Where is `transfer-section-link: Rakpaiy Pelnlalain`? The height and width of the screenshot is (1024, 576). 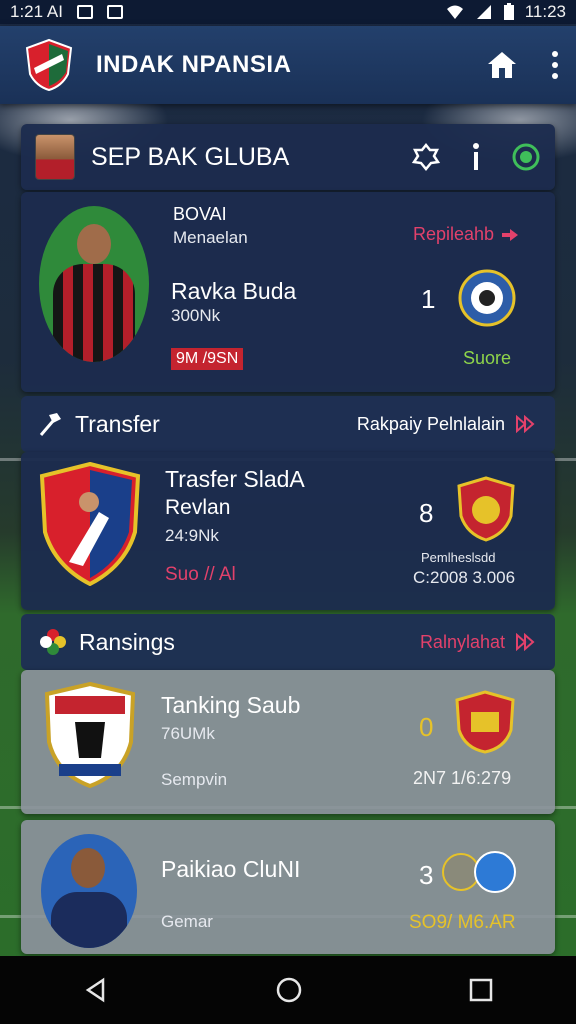
transfer-section-link: Rakpaiy Pelnlalain is located at coordinates (447, 424).